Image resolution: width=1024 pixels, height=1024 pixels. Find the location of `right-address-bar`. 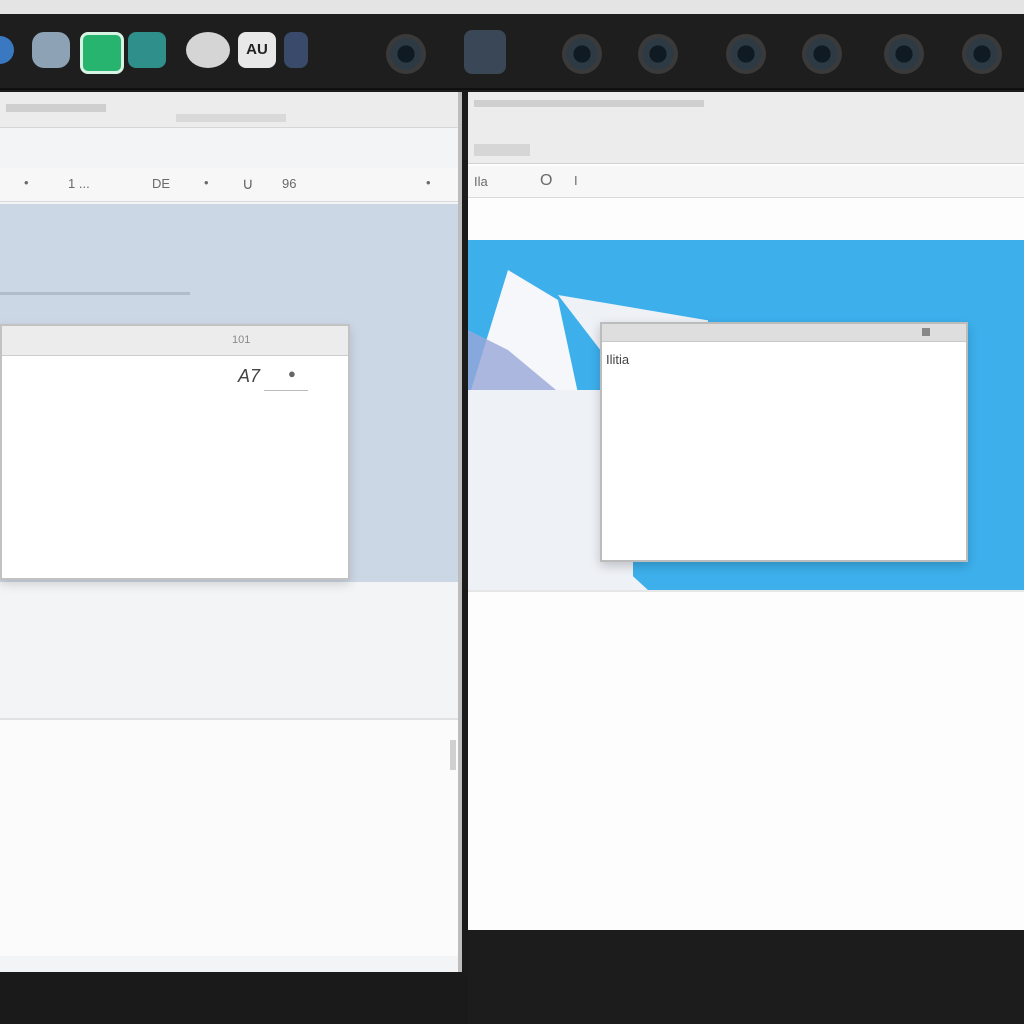

right-address-bar is located at coordinates (502, 150).